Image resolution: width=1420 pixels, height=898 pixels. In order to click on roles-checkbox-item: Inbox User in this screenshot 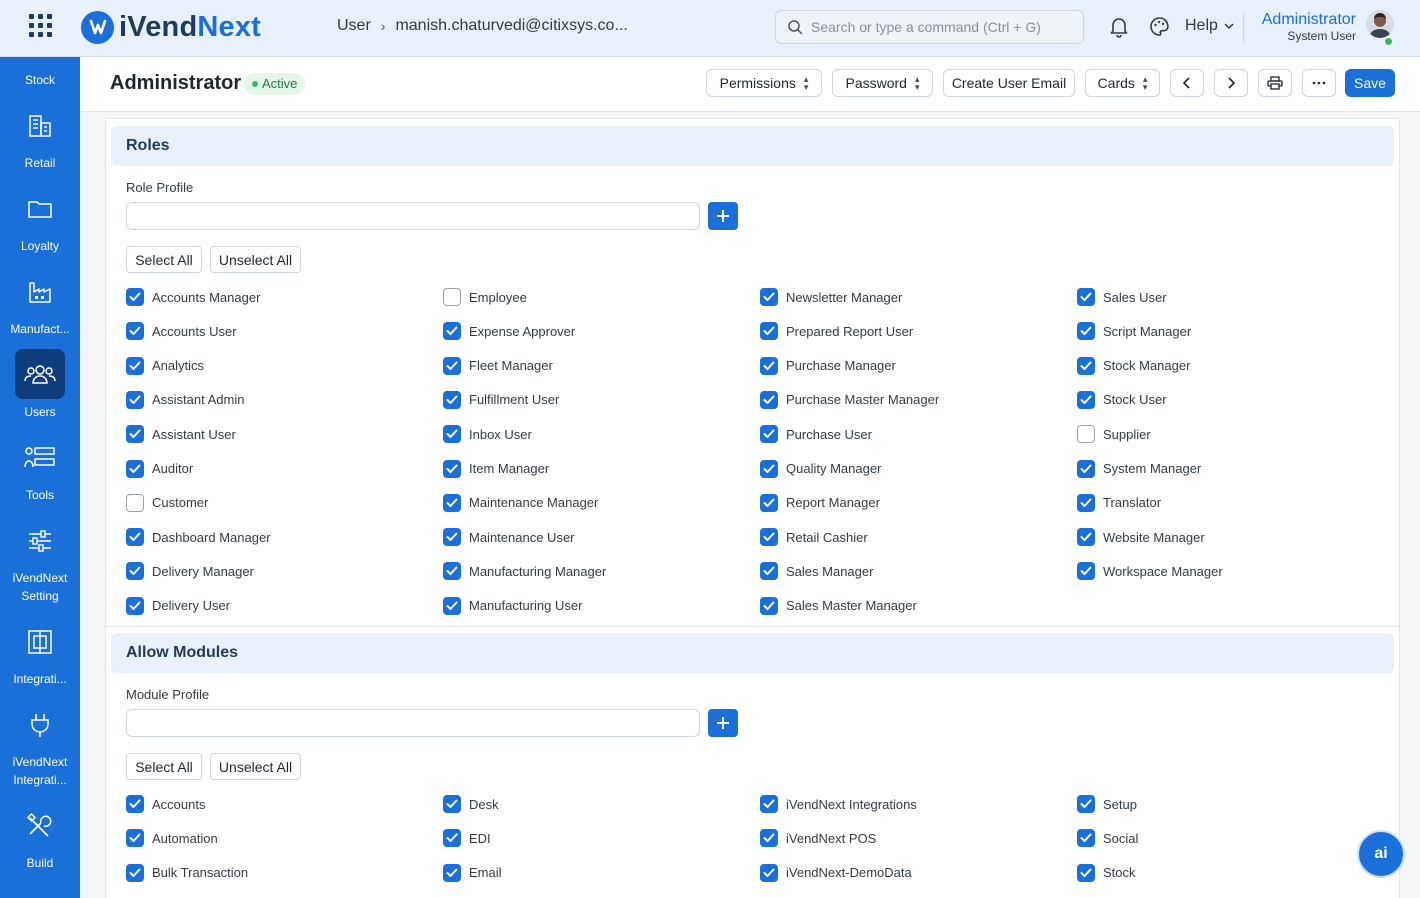, I will do `click(487, 434)`.